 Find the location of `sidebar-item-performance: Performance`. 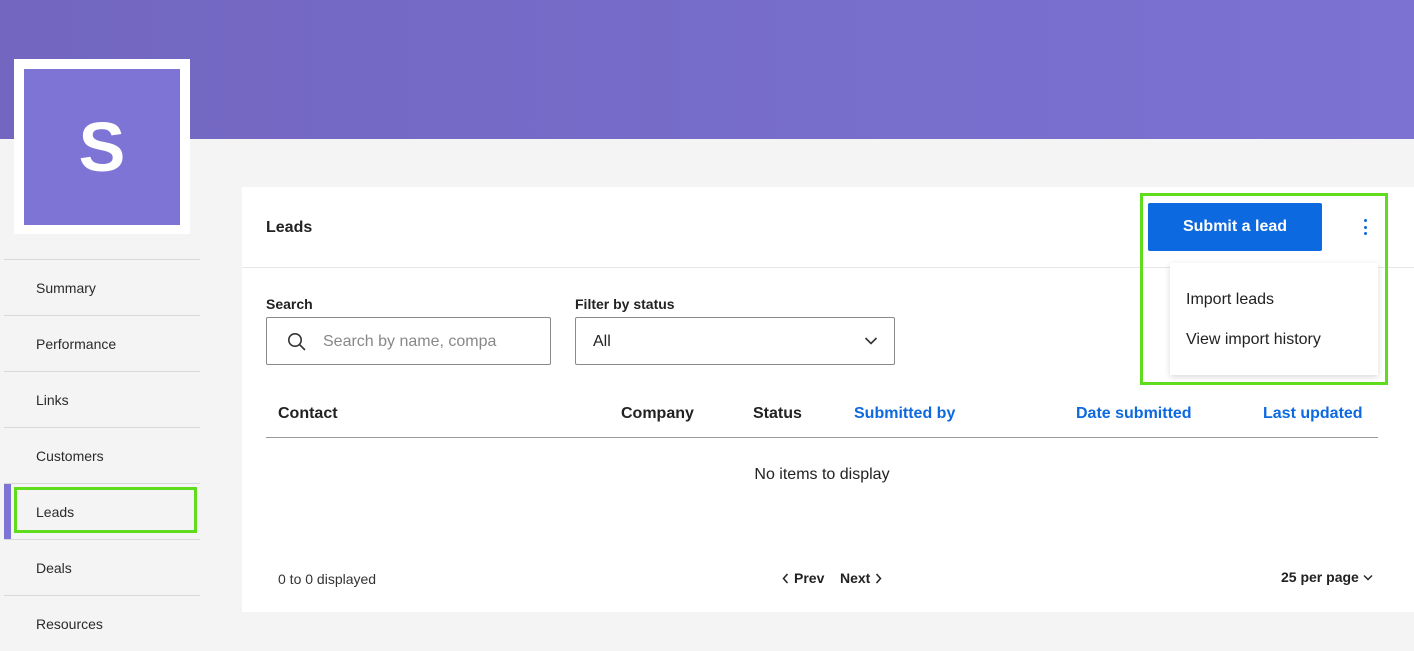

sidebar-item-performance: Performance is located at coordinates (102, 343).